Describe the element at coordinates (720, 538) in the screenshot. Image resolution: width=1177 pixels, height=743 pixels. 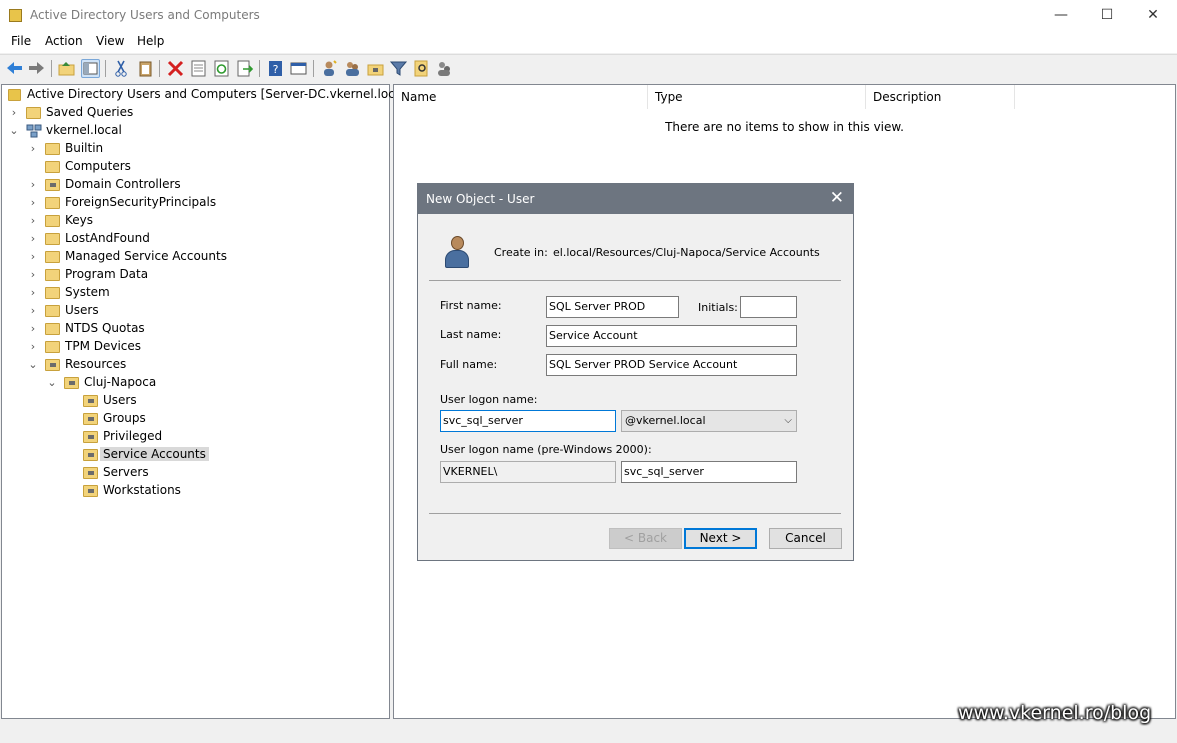
I see `next-button: Next >` at that location.